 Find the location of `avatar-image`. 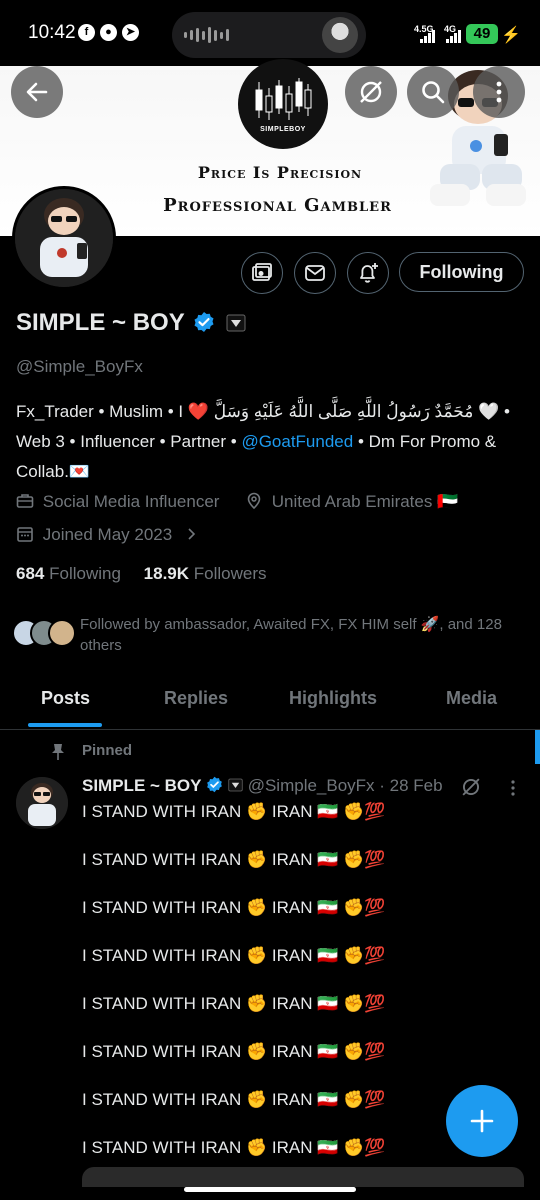

avatar-image is located at coordinates (64, 238).